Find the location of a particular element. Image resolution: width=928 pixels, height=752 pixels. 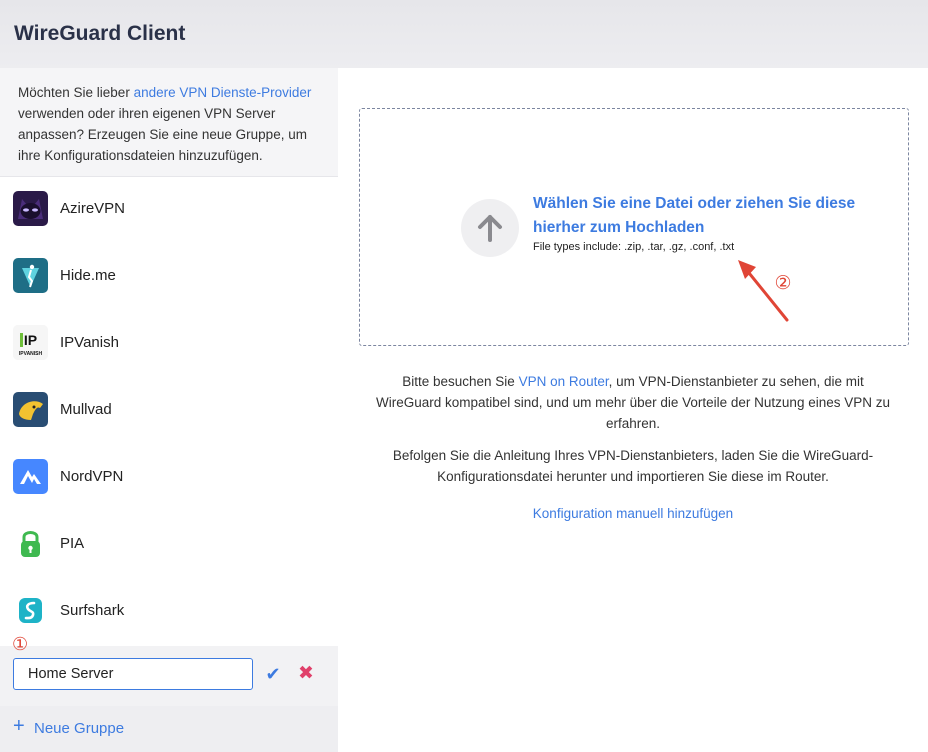

nordvpn-logo-icon is located at coordinates (30, 476).